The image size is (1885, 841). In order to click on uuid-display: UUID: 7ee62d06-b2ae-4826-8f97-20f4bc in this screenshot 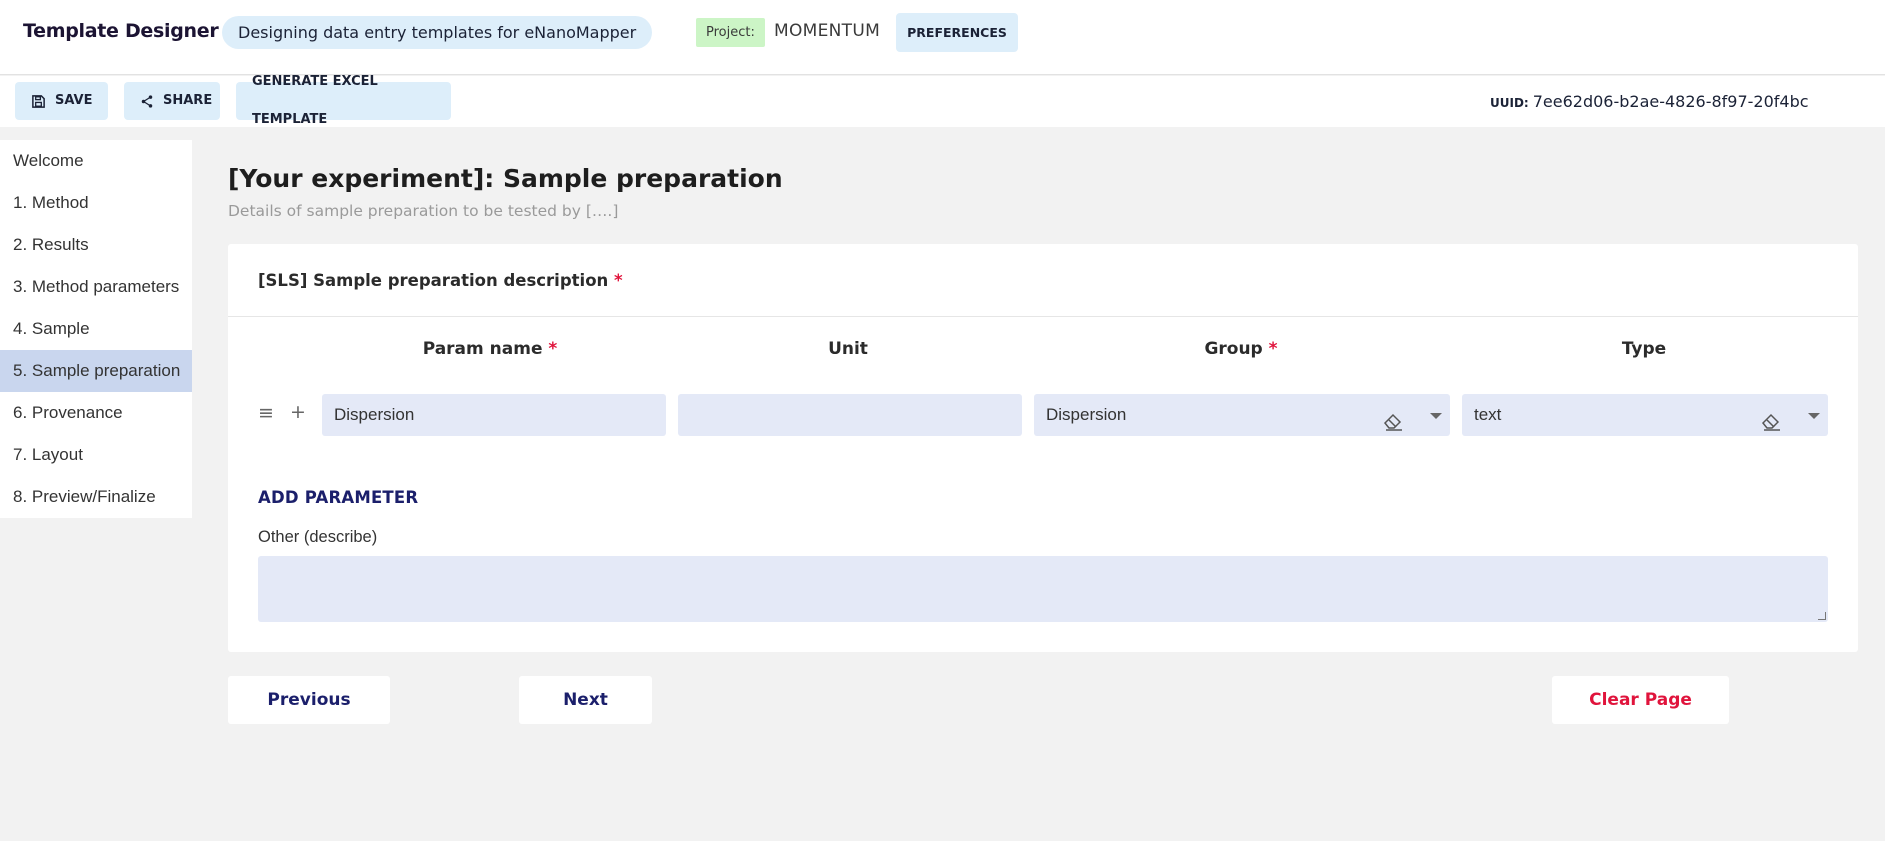, I will do `click(1649, 101)`.